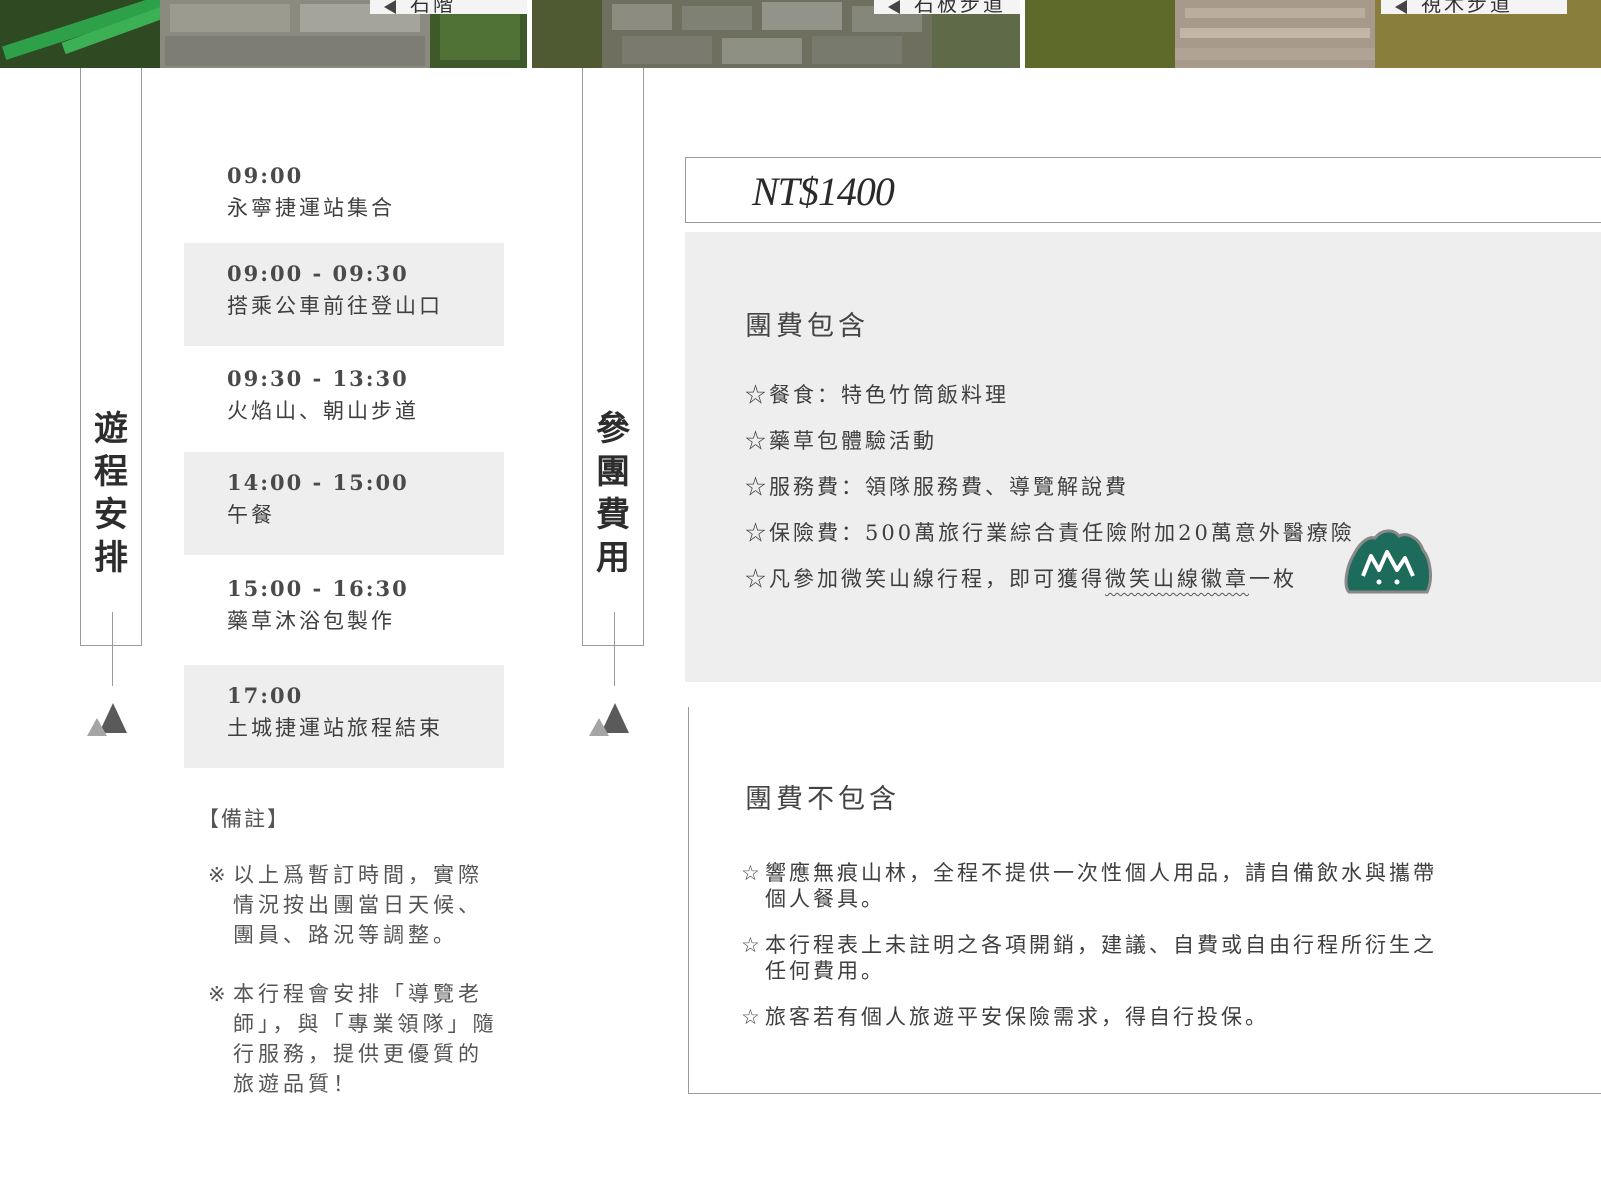  Describe the element at coordinates (265, 175) in the screenshot. I see `schedule-time: 09:00` at that location.